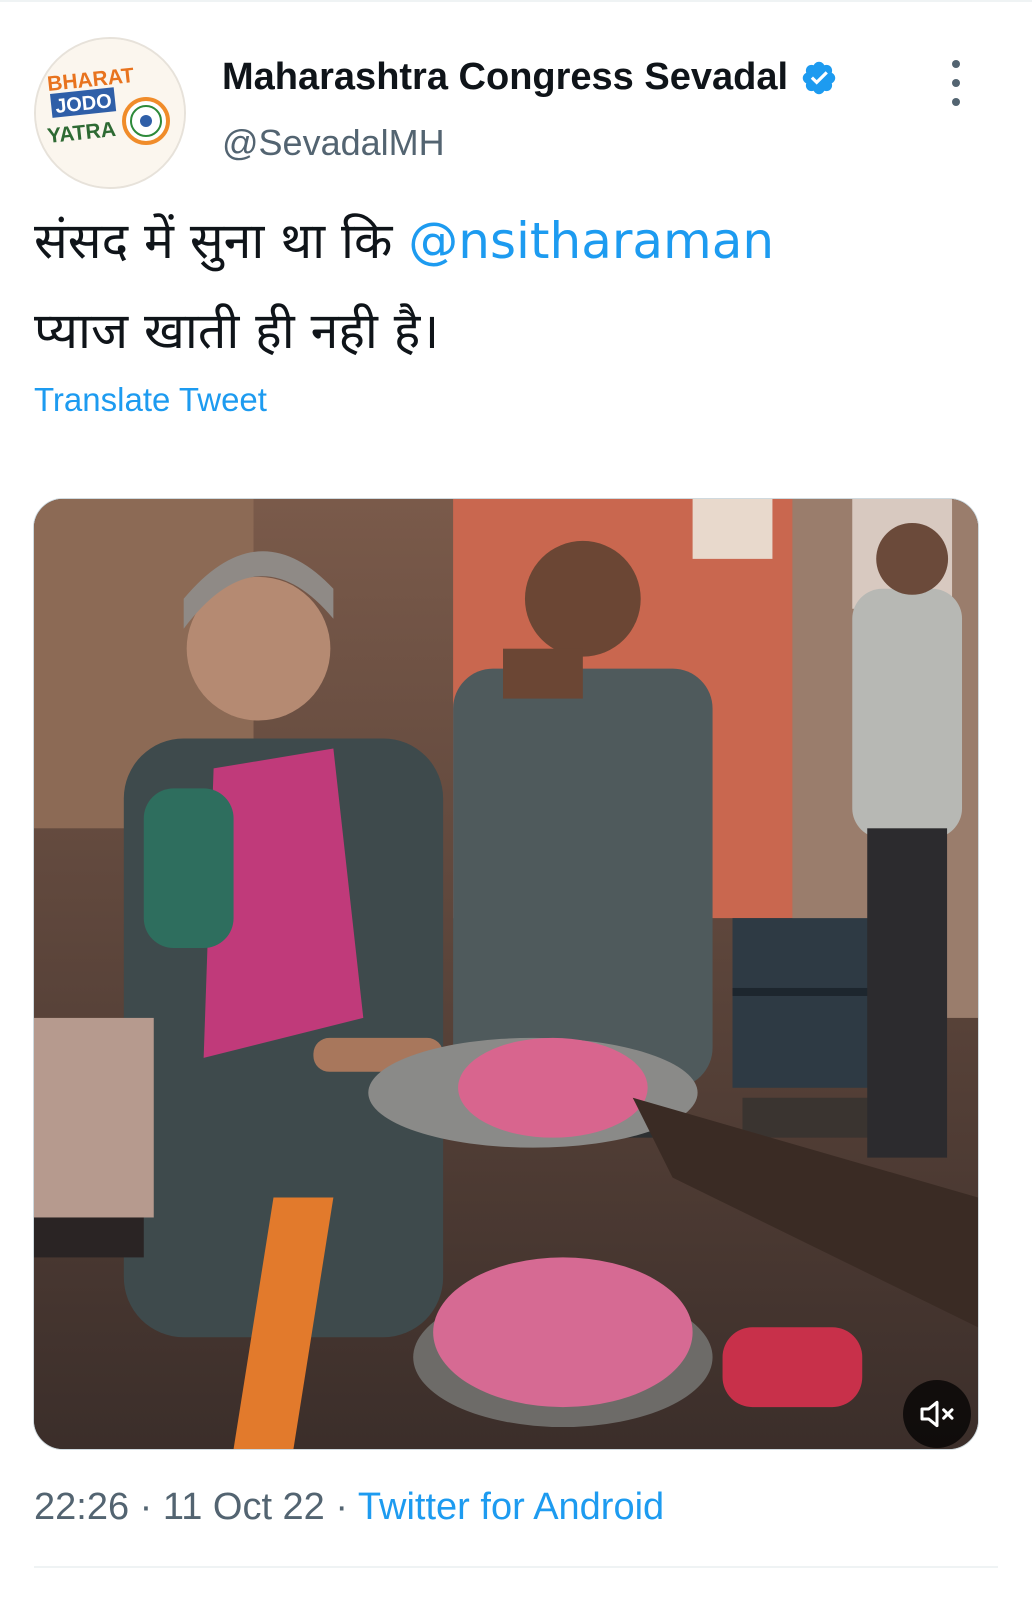 This screenshot has height=1600, width=1032. Describe the element at coordinates (221, 241) in the screenshot. I see `tweet-text-line-1: संसद में सुना था कि` at that location.